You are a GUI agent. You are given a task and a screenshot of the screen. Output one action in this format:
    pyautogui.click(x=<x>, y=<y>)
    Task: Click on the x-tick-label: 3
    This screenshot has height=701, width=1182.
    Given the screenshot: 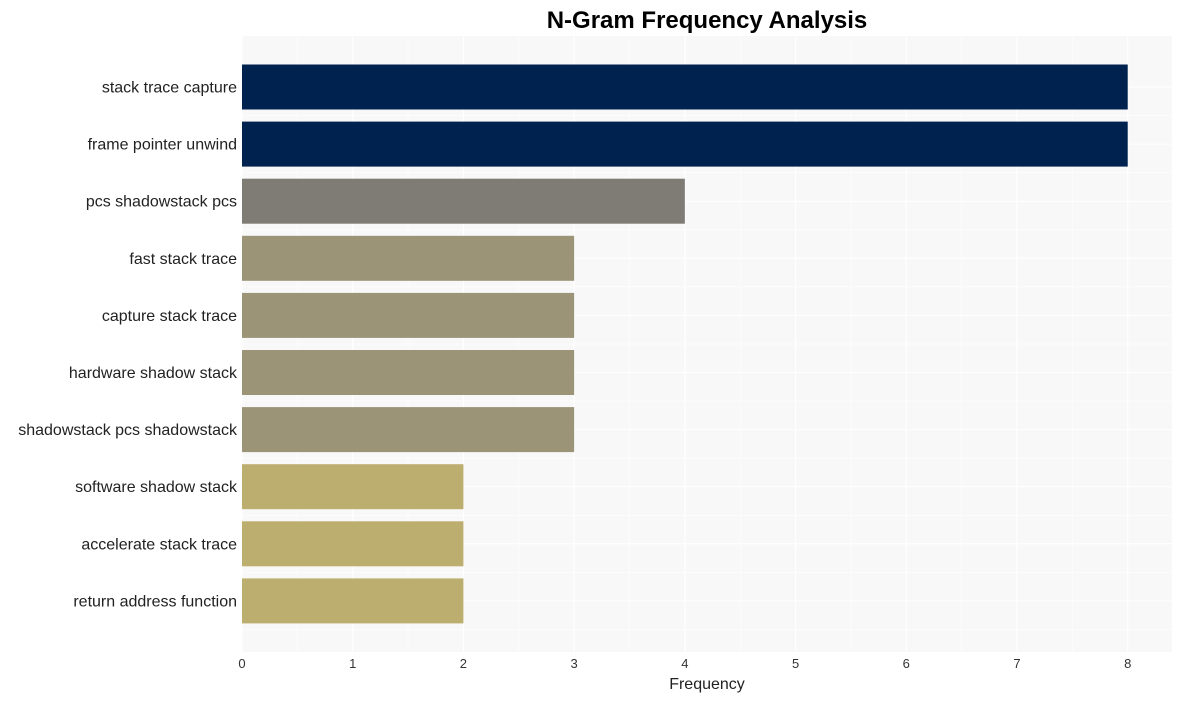 What is the action you would take?
    pyautogui.click(x=574, y=663)
    